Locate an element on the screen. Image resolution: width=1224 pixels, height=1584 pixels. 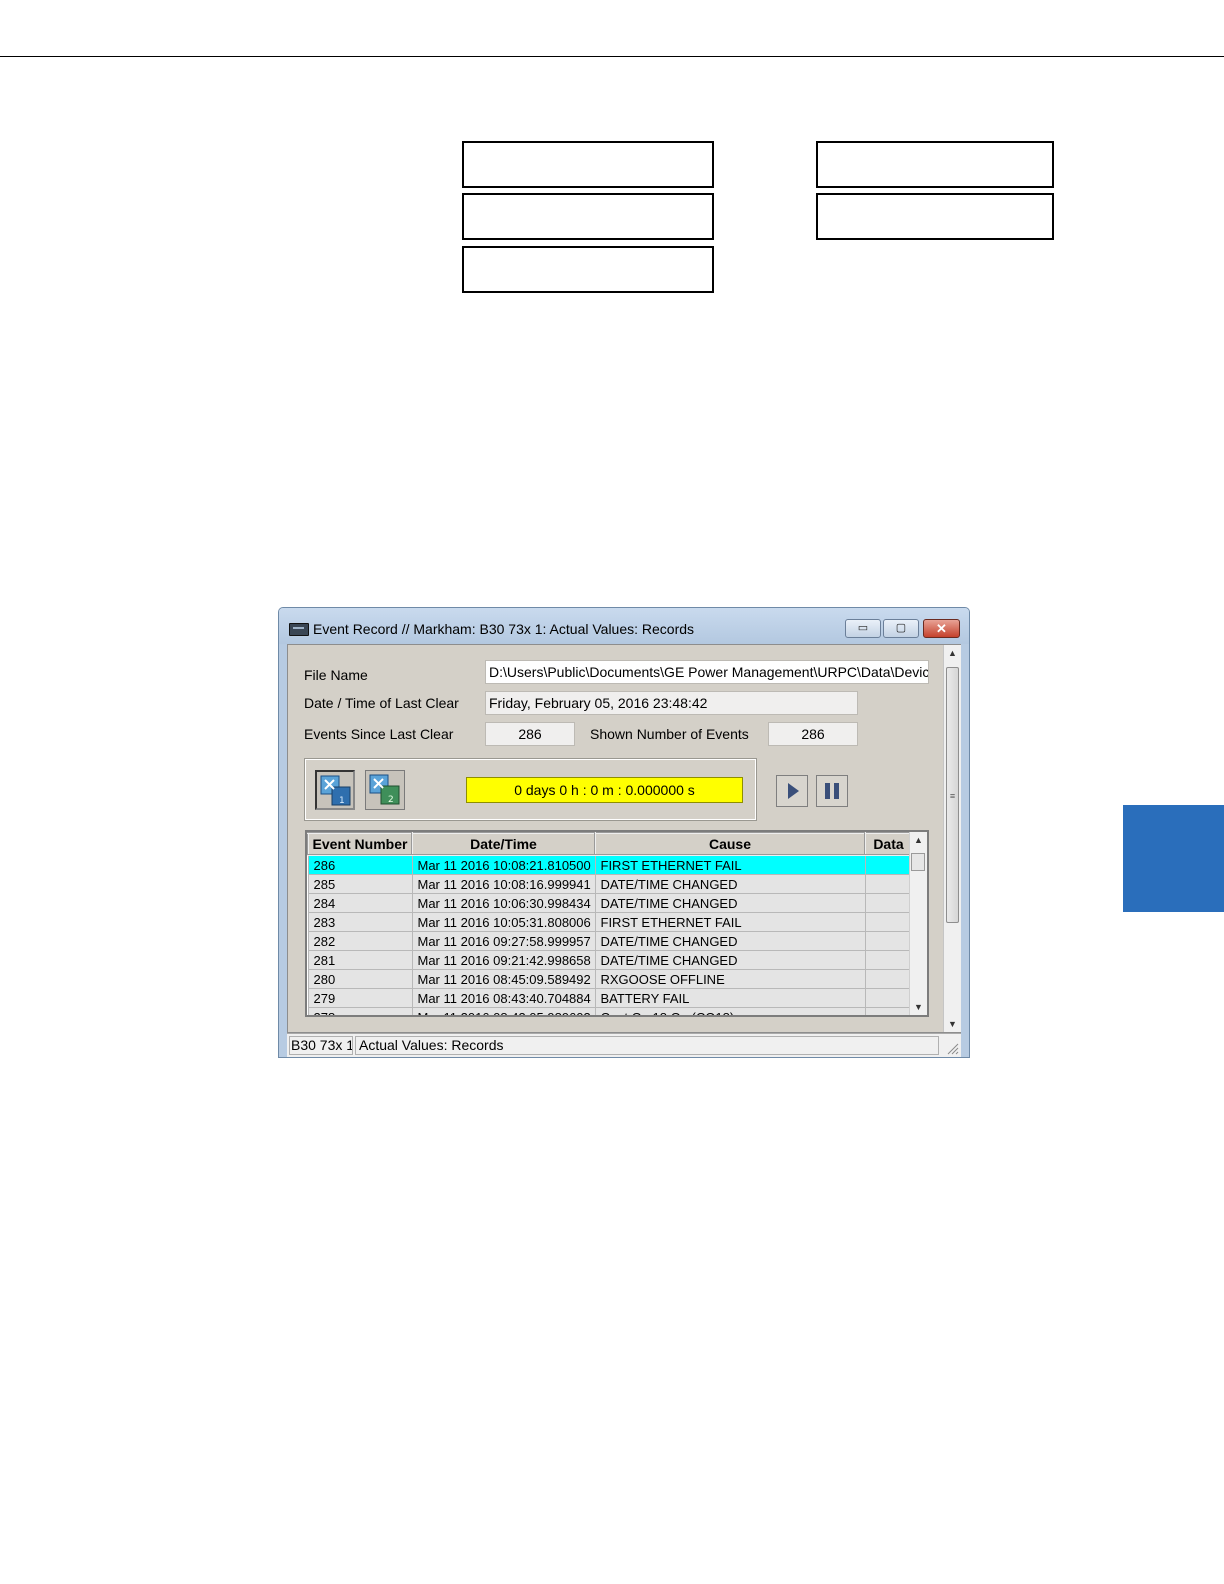
svg-text: 1 is located at coordinates (342, 801).